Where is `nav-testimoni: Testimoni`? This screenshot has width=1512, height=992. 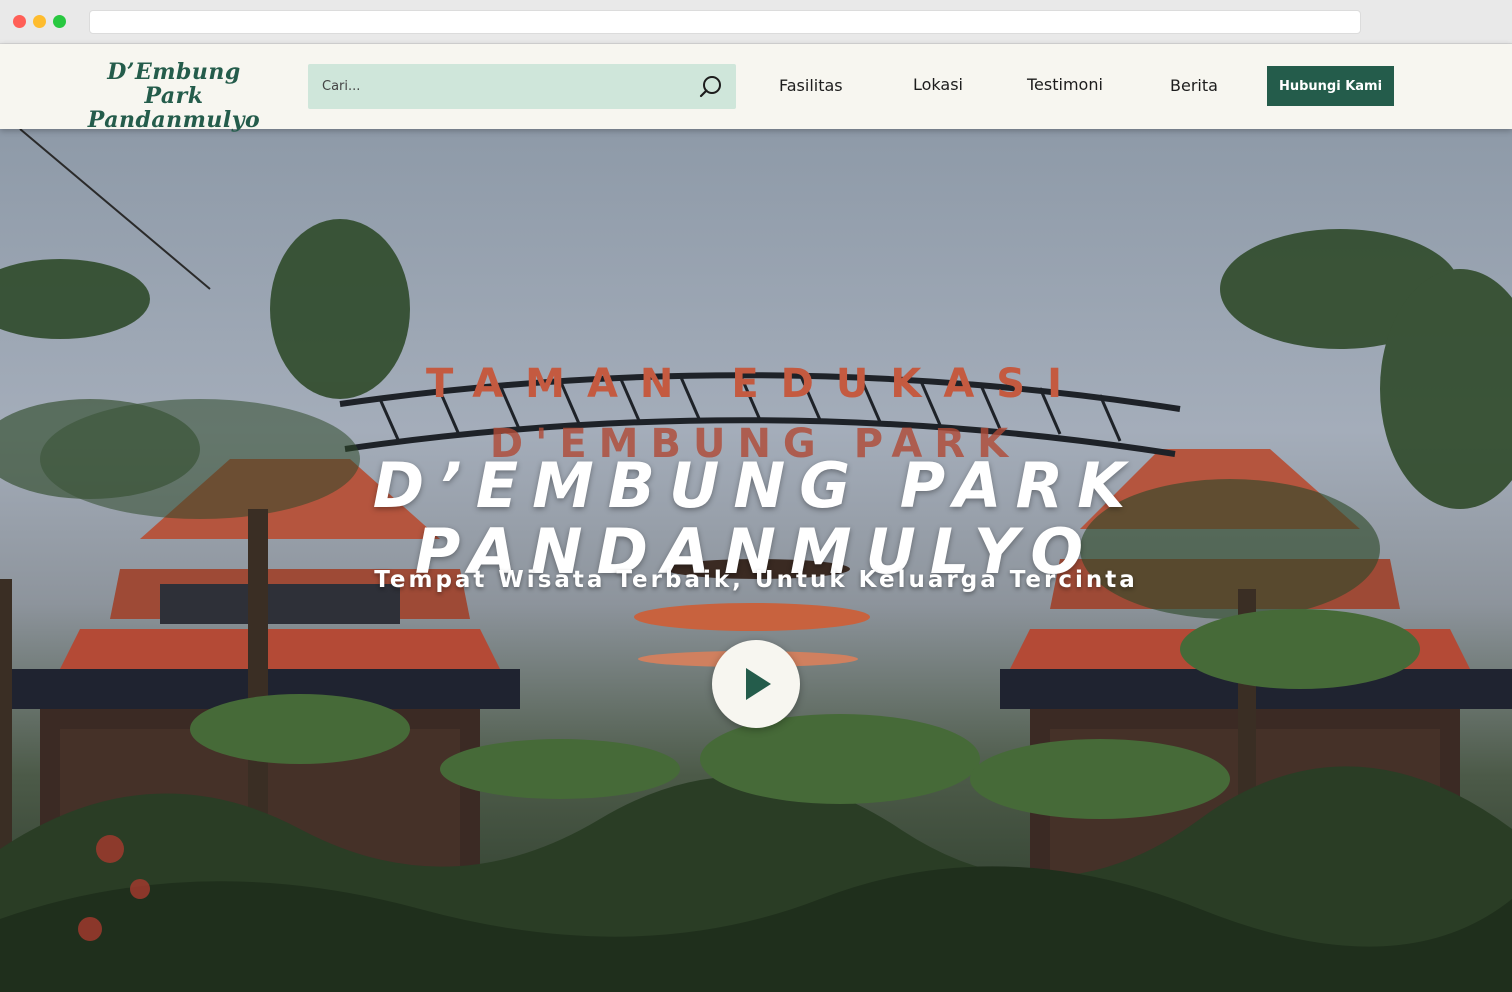 nav-testimoni: Testimoni is located at coordinates (1065, 84).